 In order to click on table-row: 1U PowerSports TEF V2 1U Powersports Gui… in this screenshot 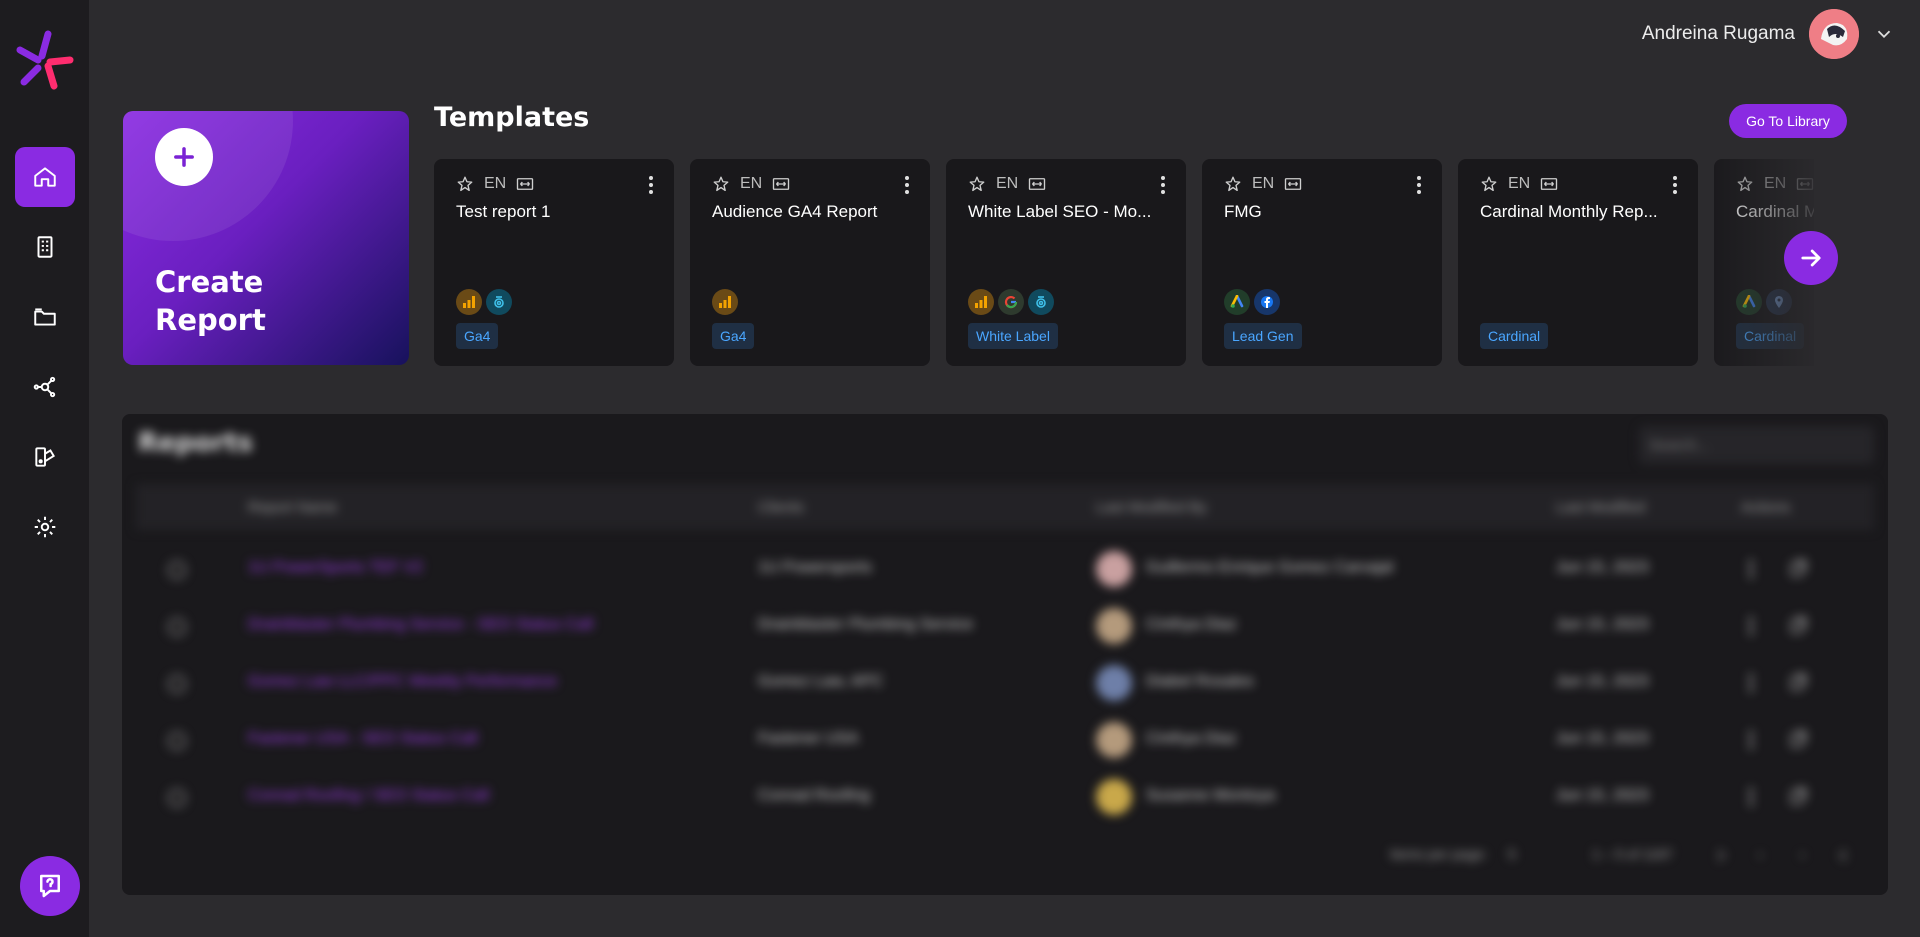, I will do `click(1005, 569)`.